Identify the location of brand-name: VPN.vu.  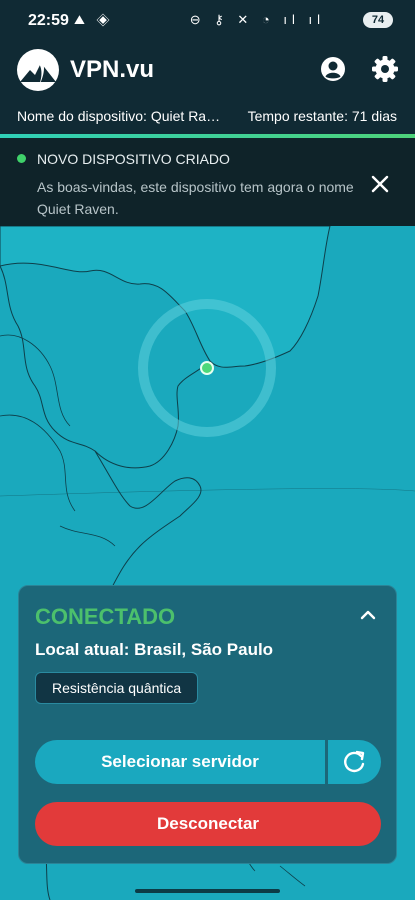
(112, 69).